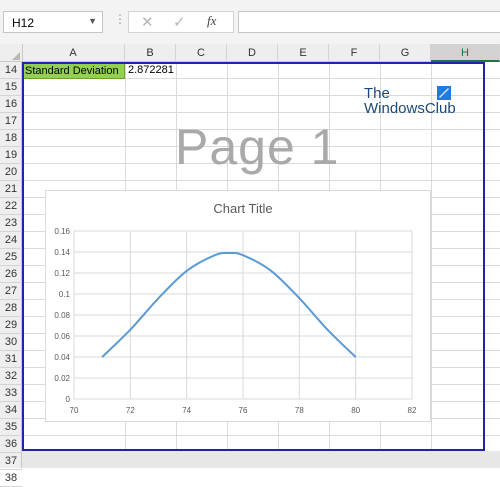 The image size is (500, 487). I want to click on row-header: 16, so click(11, 104).